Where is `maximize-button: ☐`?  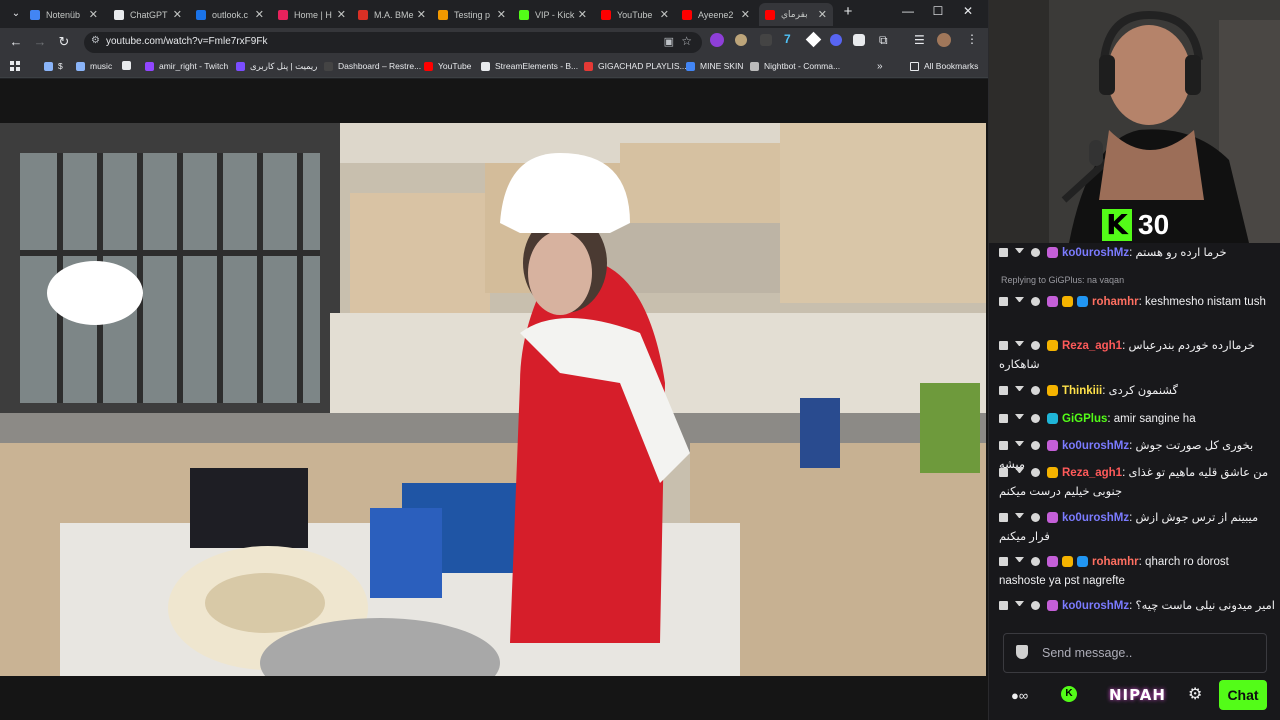 maximize-button: ☐ is located at coordinates (938, 11).